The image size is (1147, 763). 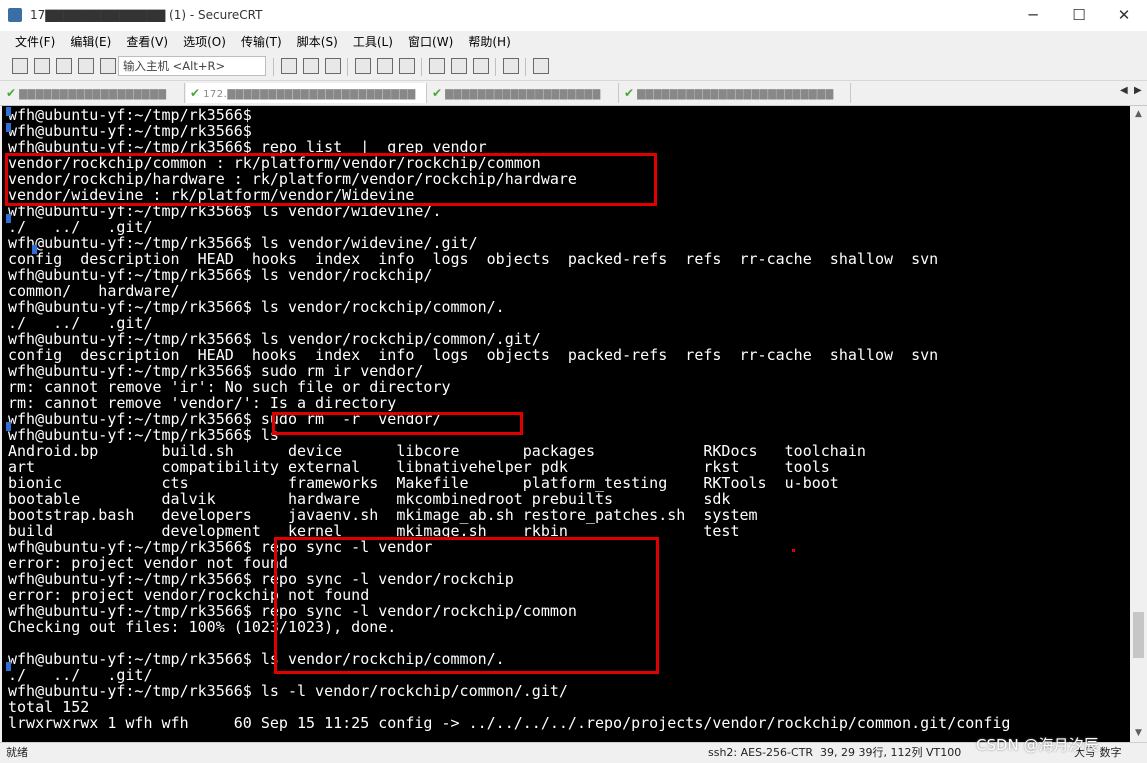 I want to click on connect-icon, so click(x=20, y=66).